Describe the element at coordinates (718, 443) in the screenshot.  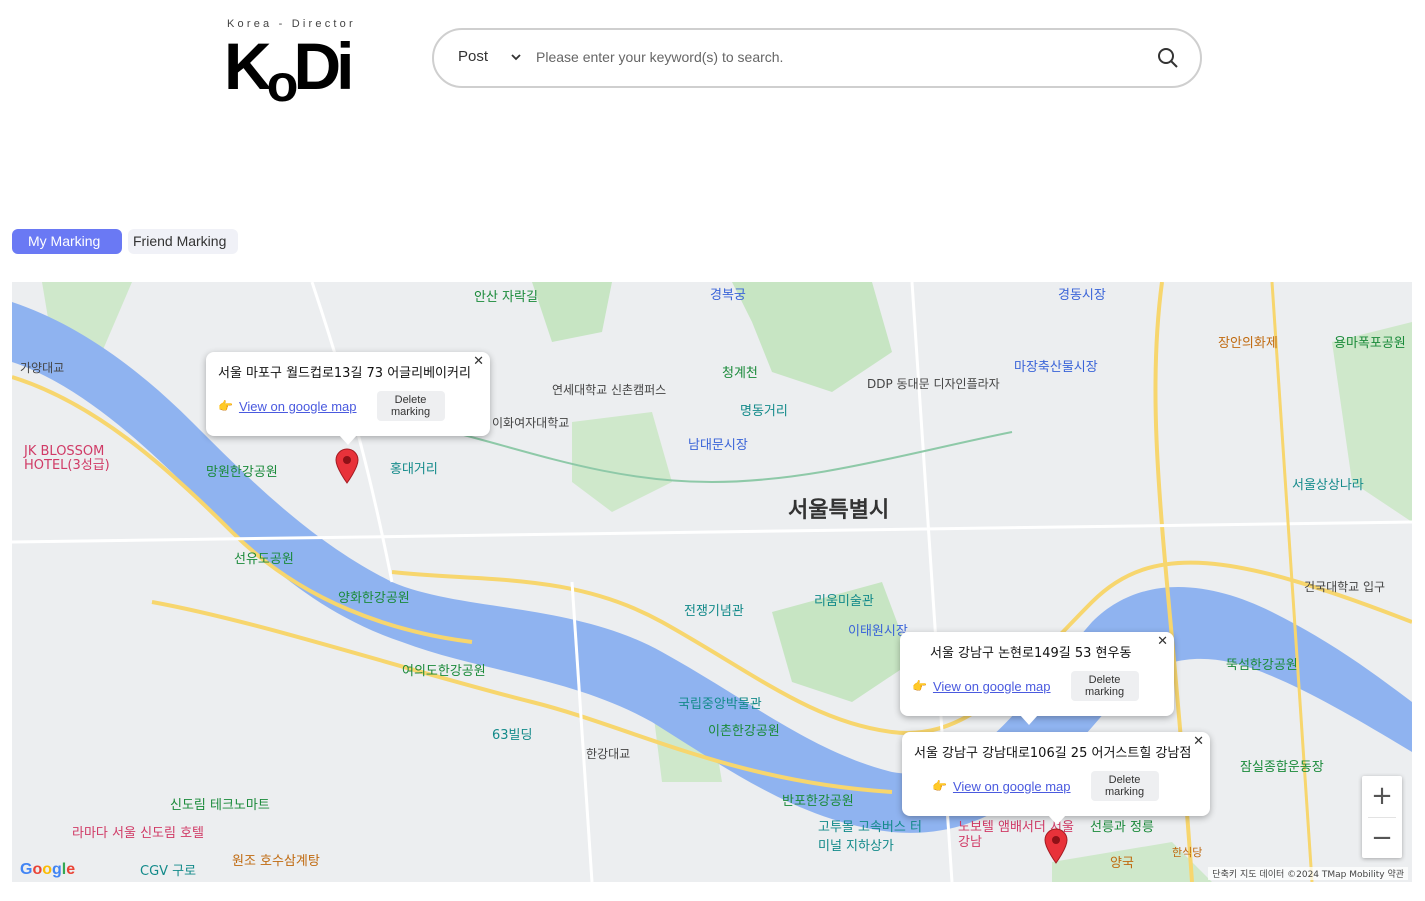
I see `poi-namdaemun: 남대문시장` at that location.